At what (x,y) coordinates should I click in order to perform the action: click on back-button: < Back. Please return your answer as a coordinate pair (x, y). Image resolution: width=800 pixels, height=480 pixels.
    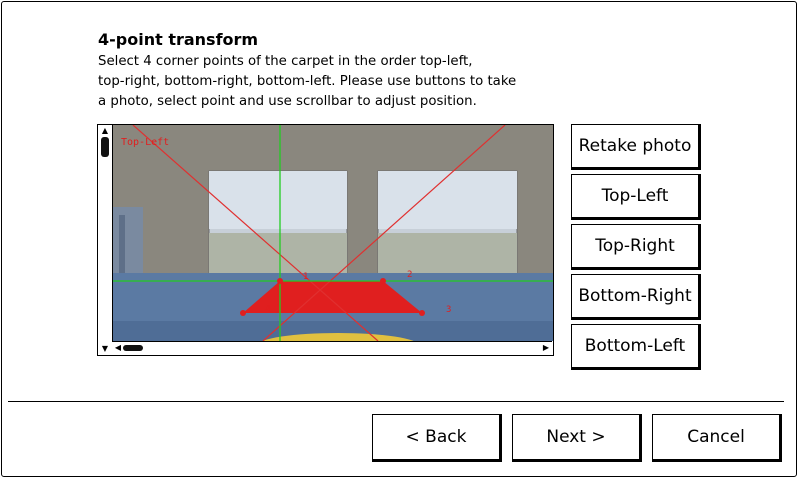
    Looking at the image, I should click on (437, 438).